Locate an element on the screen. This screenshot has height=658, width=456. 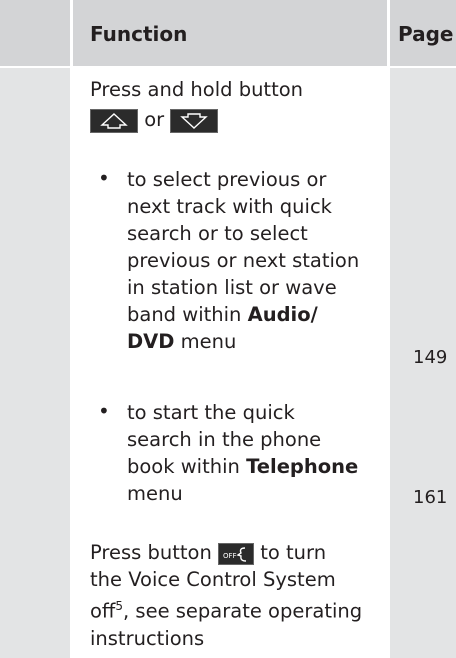
text-line: previous or next station is located at coordinates (243, 260).